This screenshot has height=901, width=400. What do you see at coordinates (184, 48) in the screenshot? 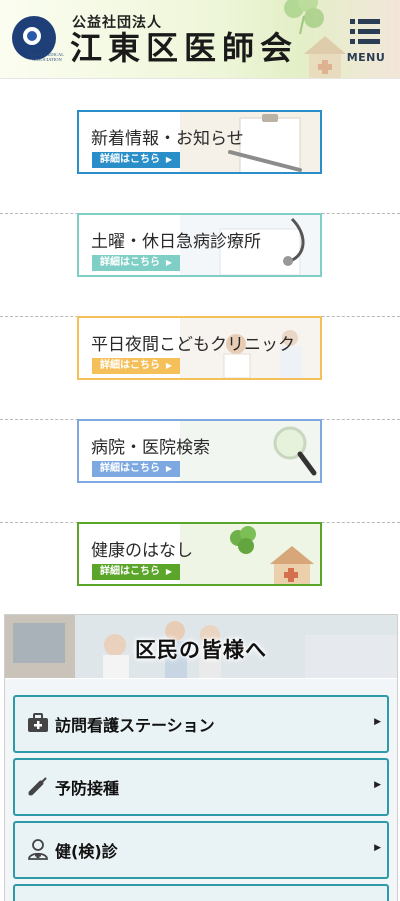
I see `site-title: 江東区医師会` at bounding box center [184, 48].